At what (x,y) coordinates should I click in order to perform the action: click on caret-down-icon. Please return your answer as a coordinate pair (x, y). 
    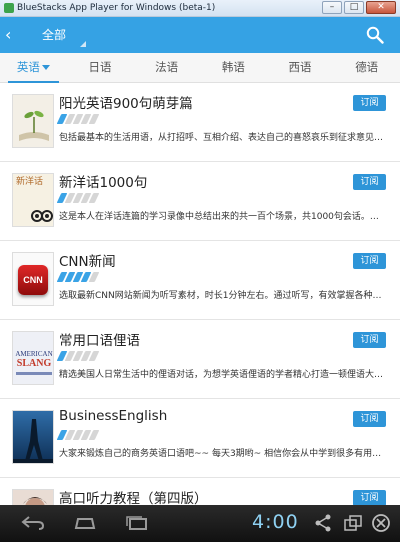
    Looking at the image, I should click on (45, 67).